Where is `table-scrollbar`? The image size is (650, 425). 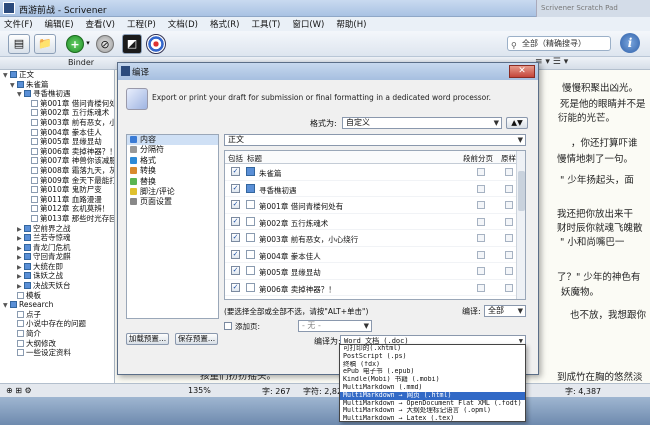
table-scrollbar is located at coordinates (520, 225).